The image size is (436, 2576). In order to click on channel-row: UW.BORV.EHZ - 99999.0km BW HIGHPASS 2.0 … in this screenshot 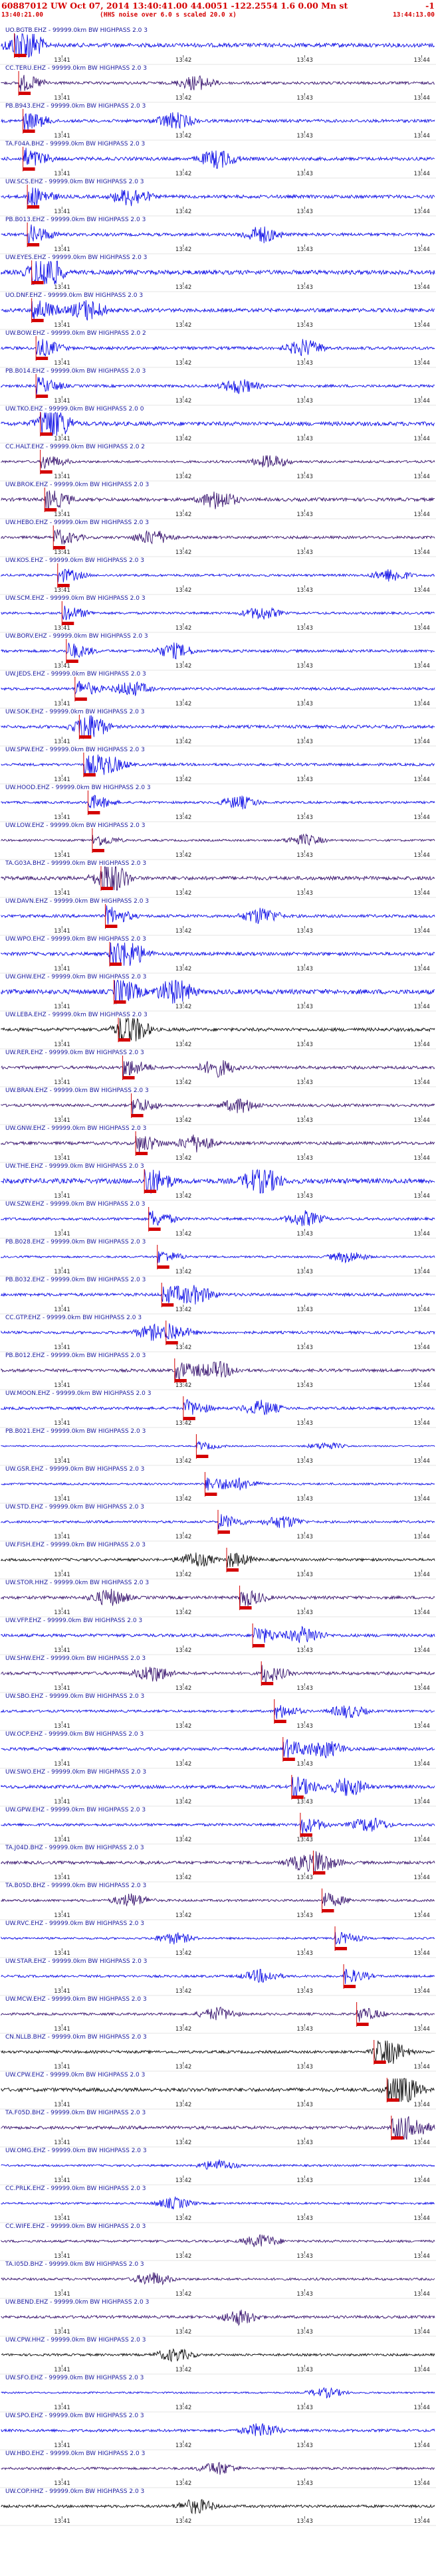, I will do `click(218, 652)`.